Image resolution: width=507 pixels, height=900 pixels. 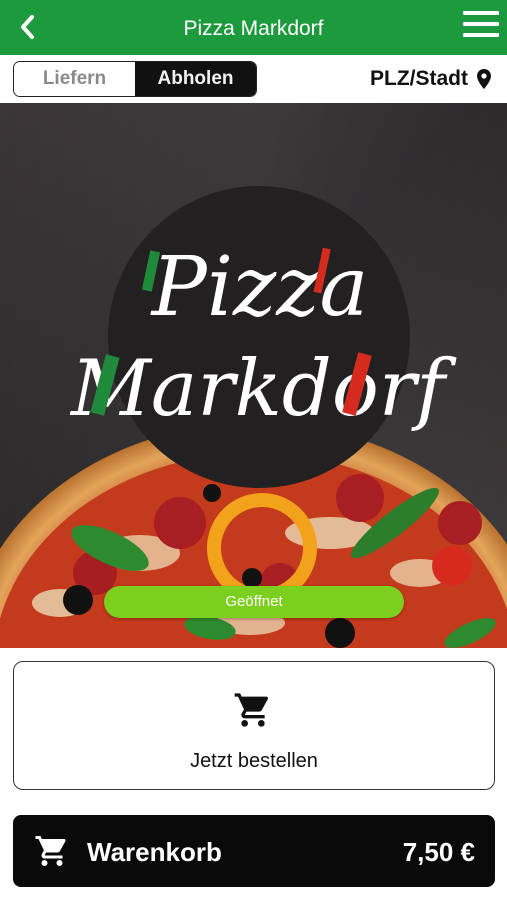 What do you see at coordinates (254, 602) in the screenshot?
I see `open-status-badge: Geöffnet` at bounding box center [254, 602].